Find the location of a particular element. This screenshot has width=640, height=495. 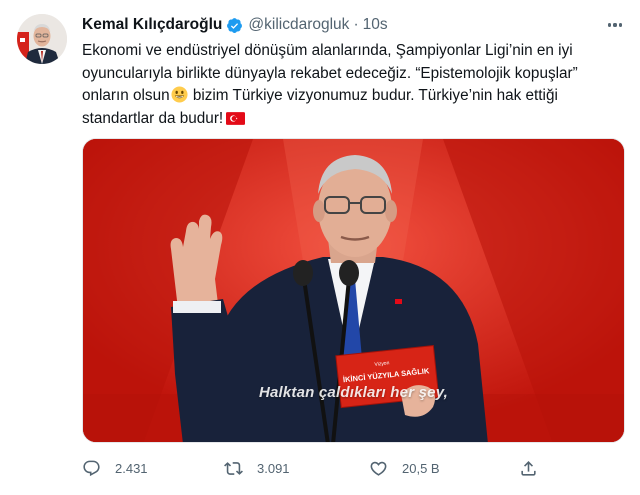

avatar is located at coordinates (42, 39).